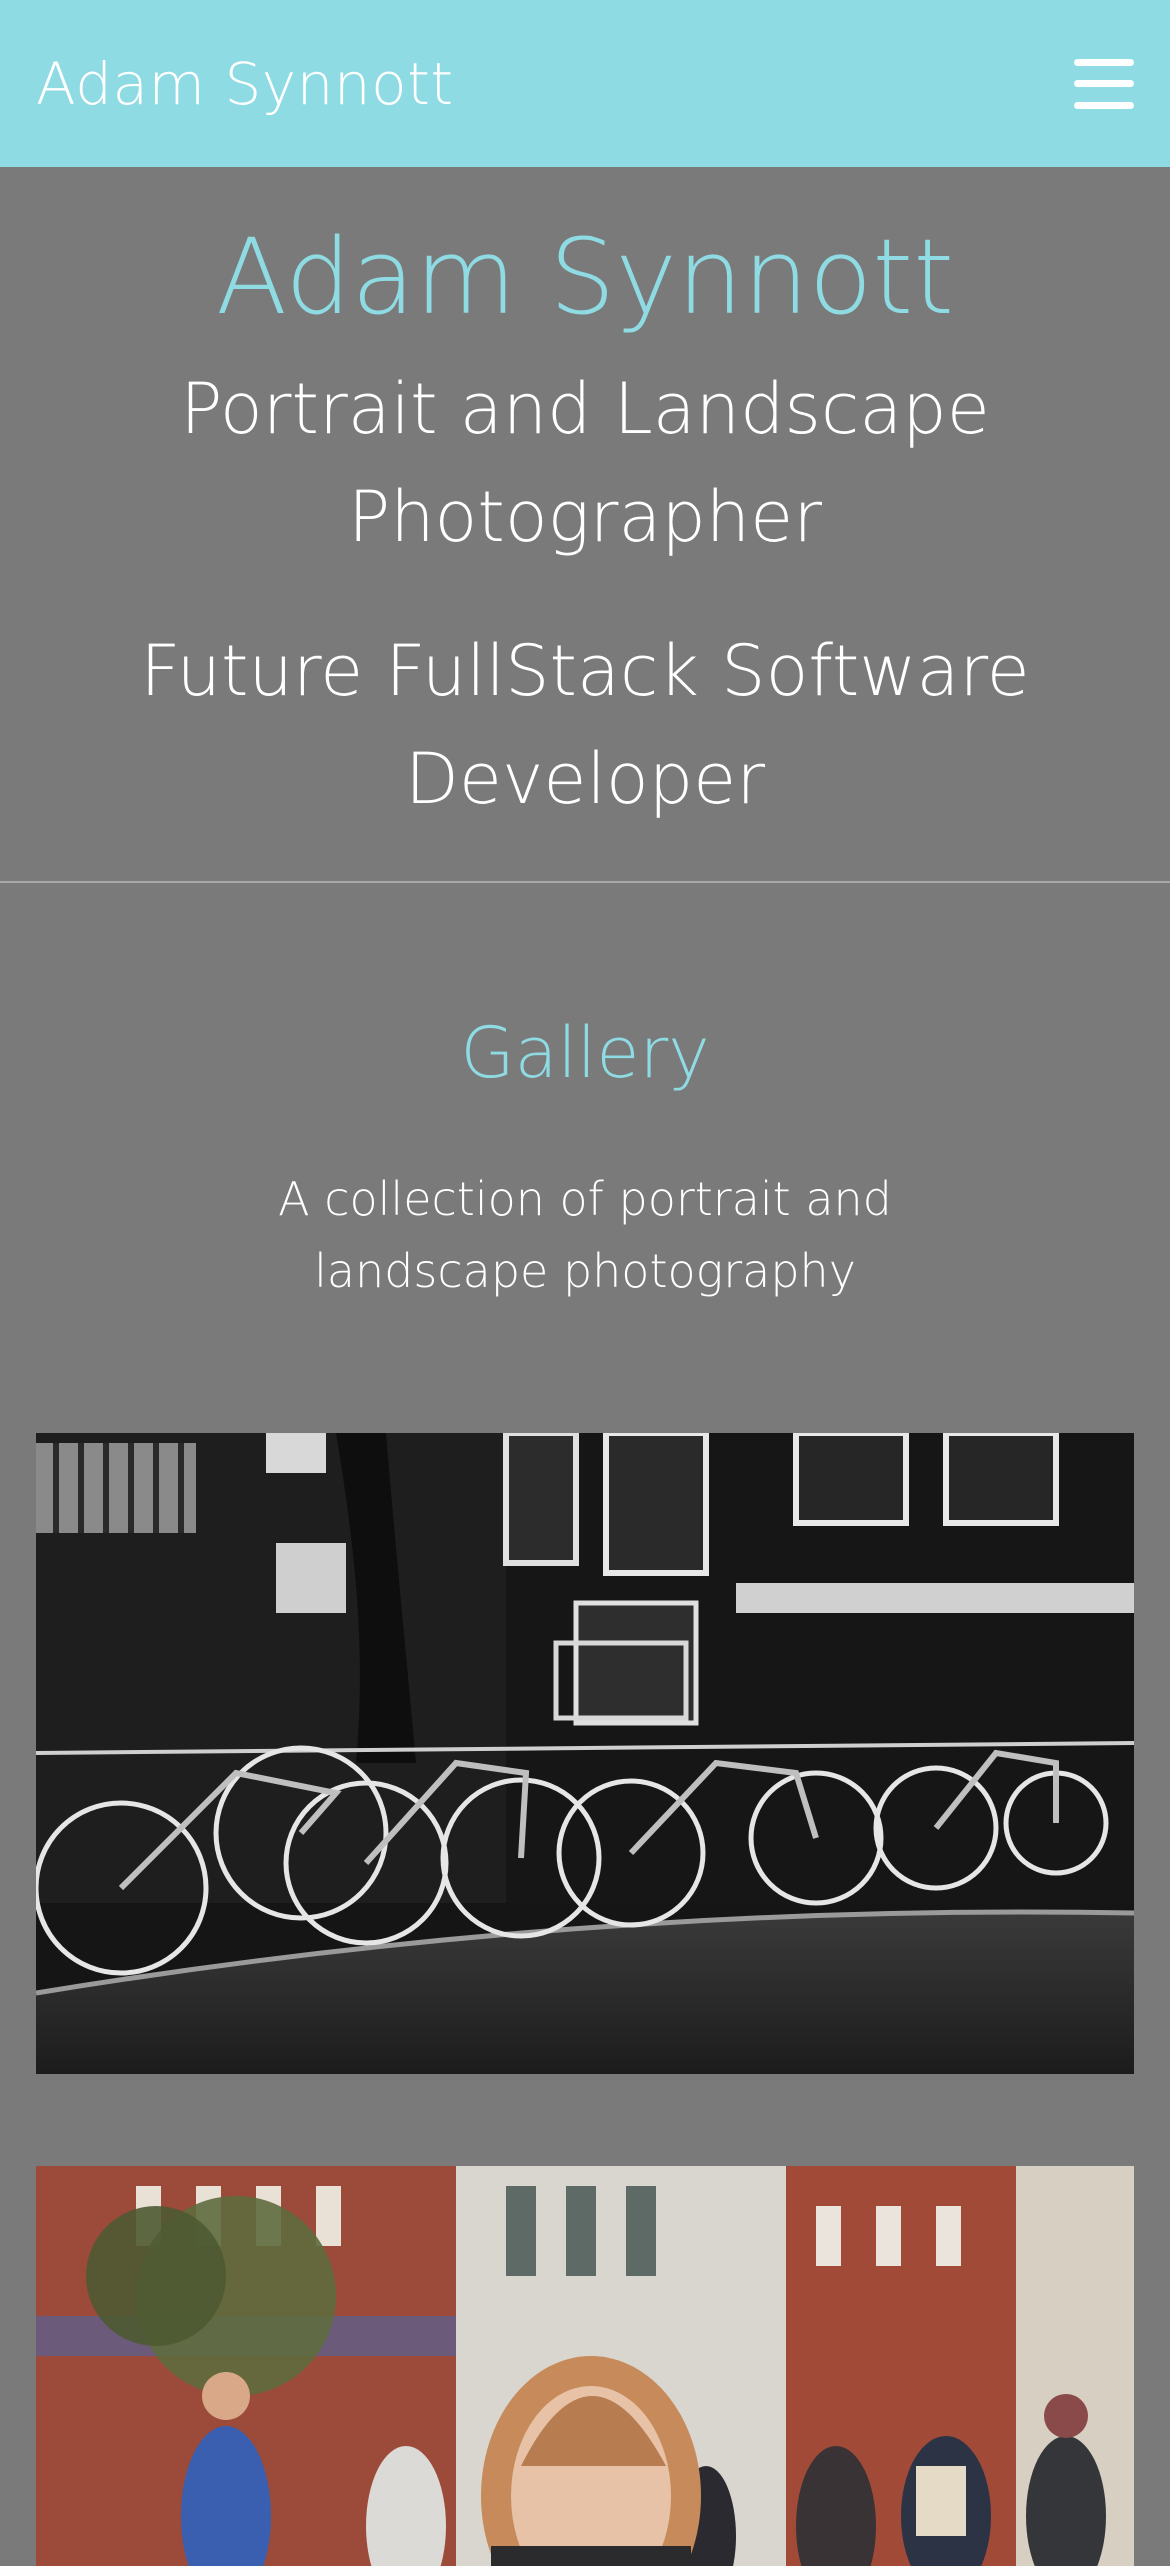  Describe the element at coordinates (1104, 83) in the screenshot. I see `hamburger-menu-icon` at that location.